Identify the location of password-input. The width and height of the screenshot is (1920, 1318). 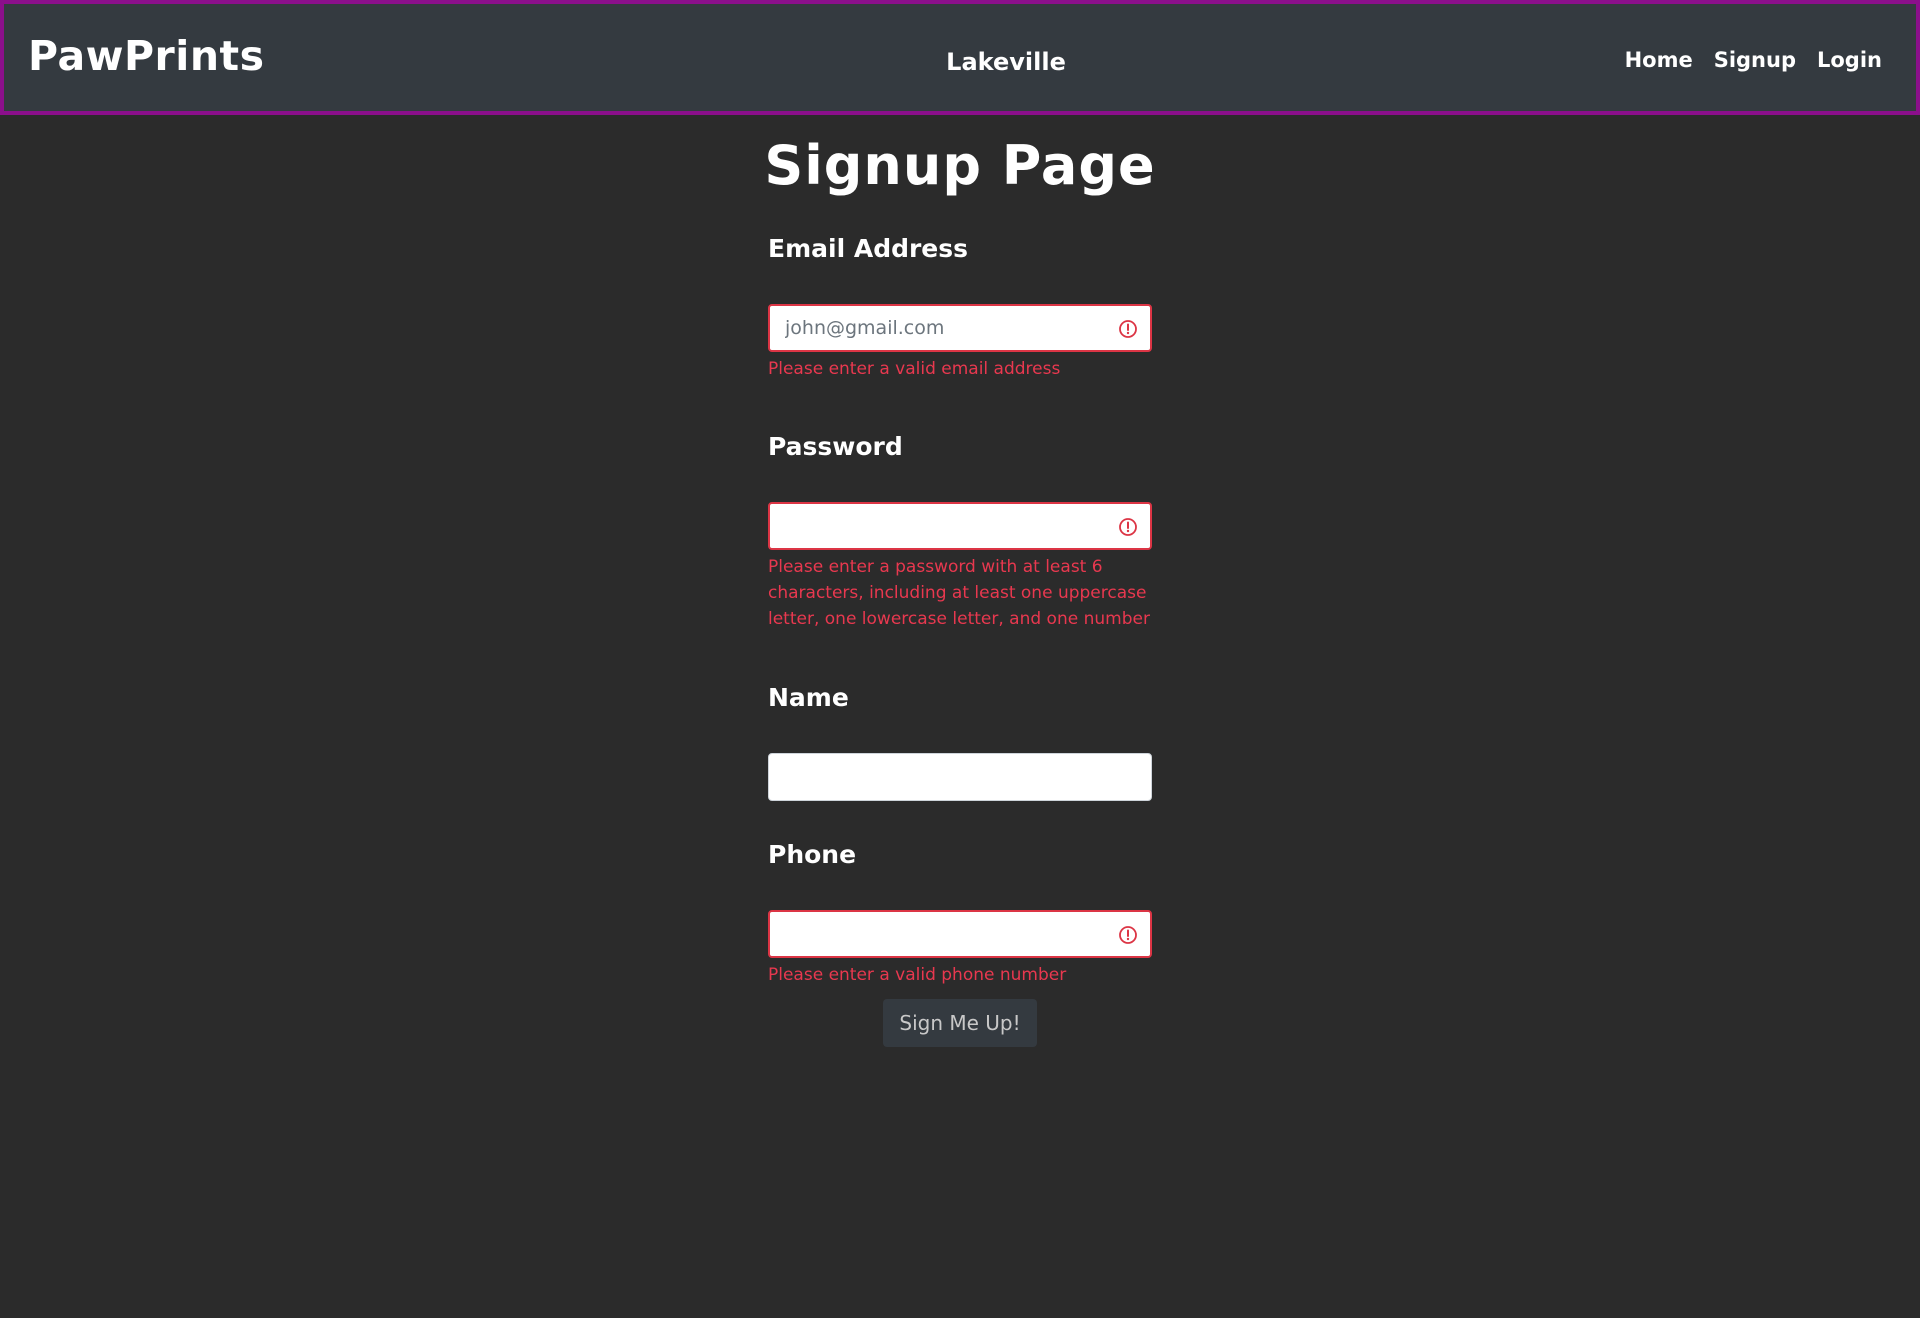
(960, 526).